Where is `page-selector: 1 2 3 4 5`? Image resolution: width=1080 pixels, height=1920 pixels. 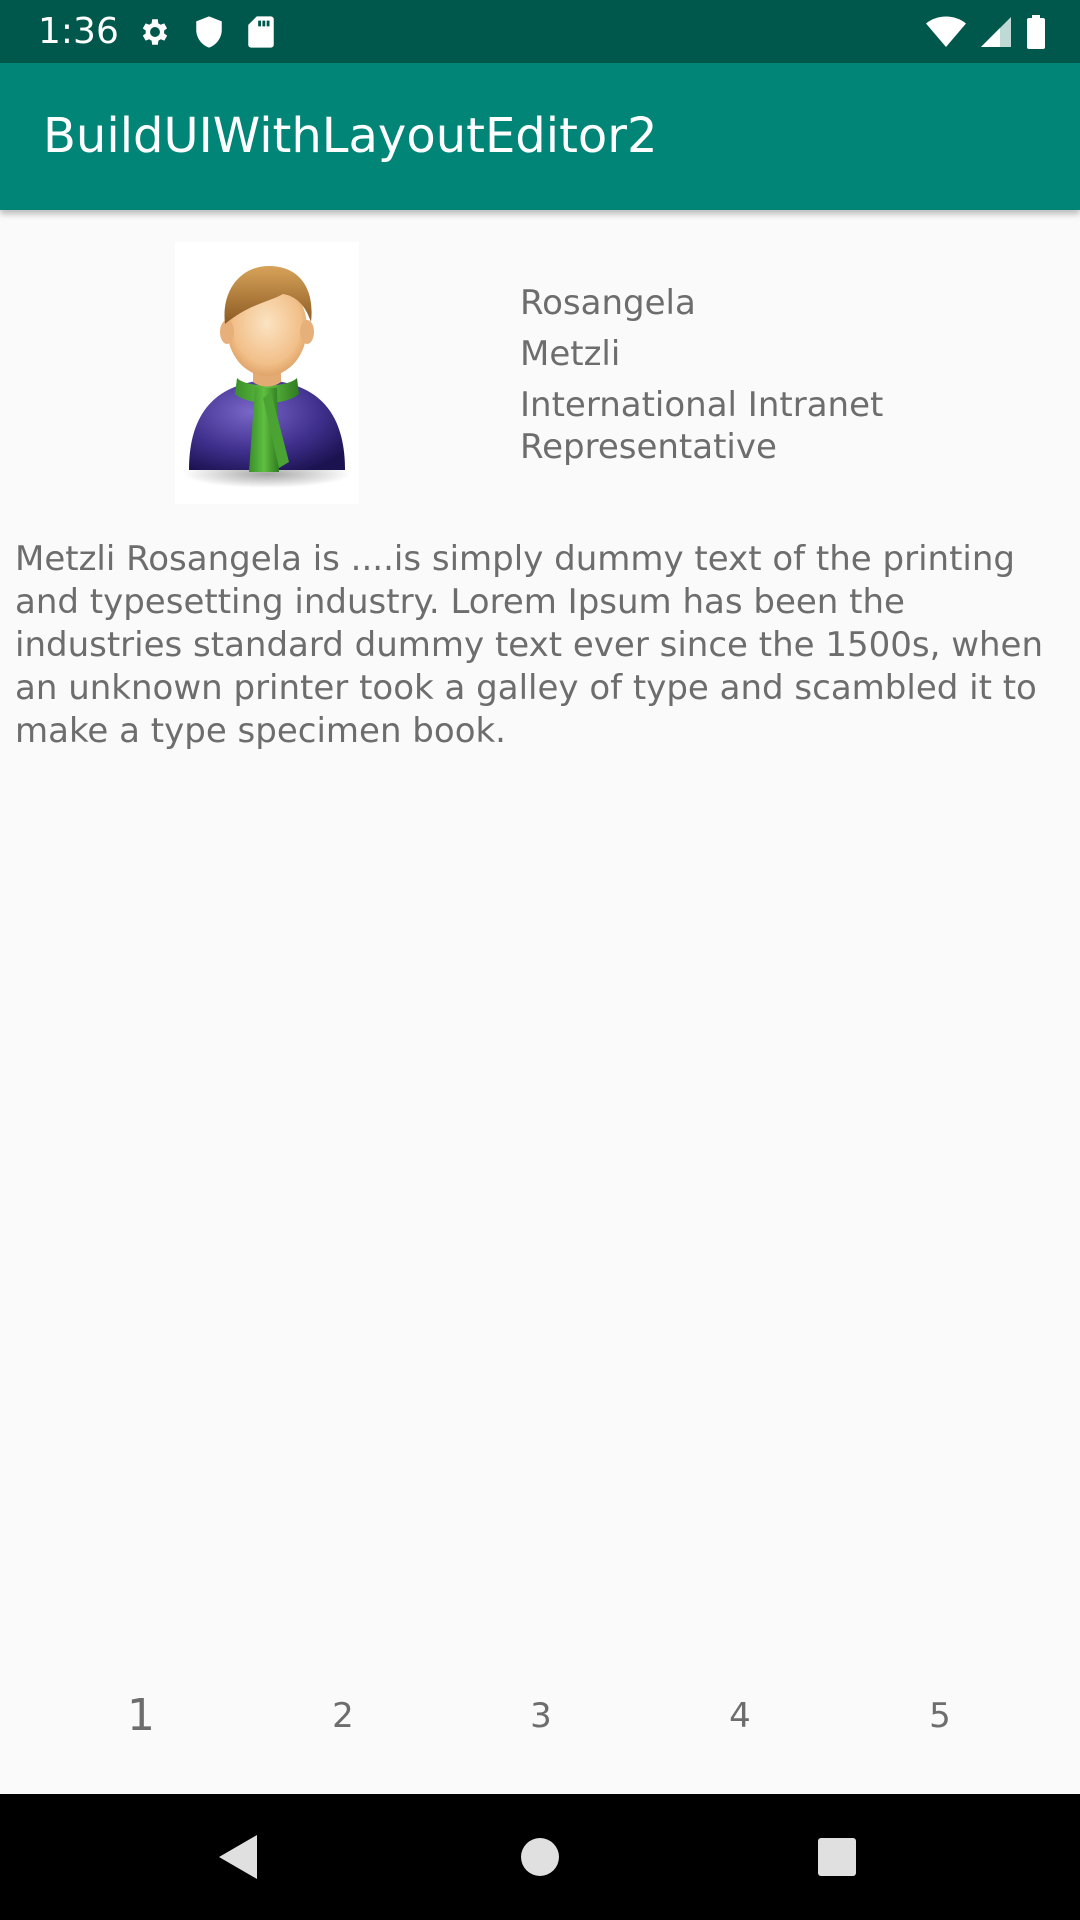 page-selector: 1 2 3 4 5 is located at coordinates (540, 1716).